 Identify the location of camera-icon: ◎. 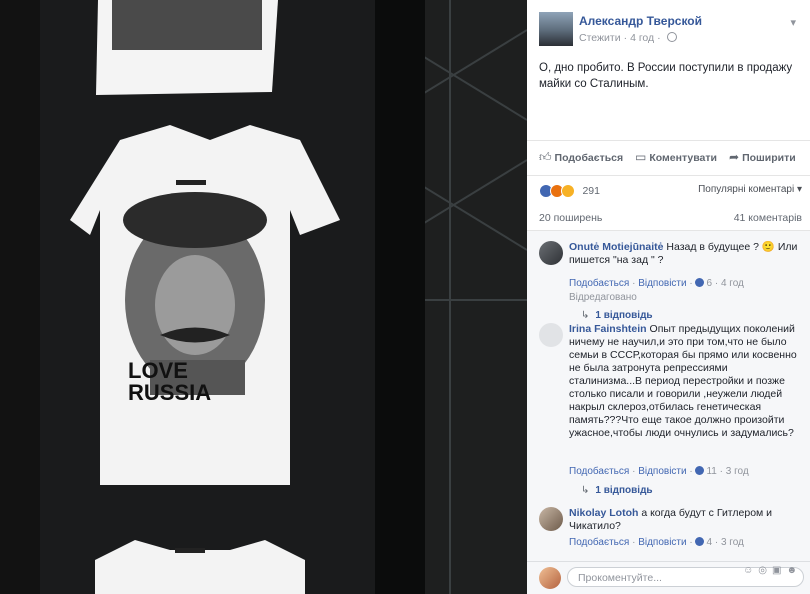
(765, 570).